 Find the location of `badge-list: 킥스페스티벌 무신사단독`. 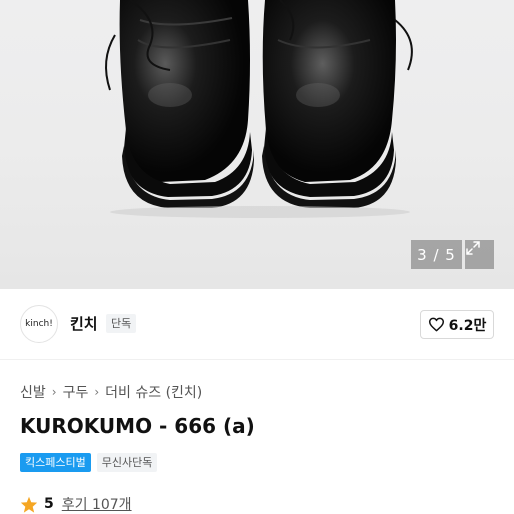

badge-list: 킥스페스티벌 무신사단독 is located at coordinates (89, 462).